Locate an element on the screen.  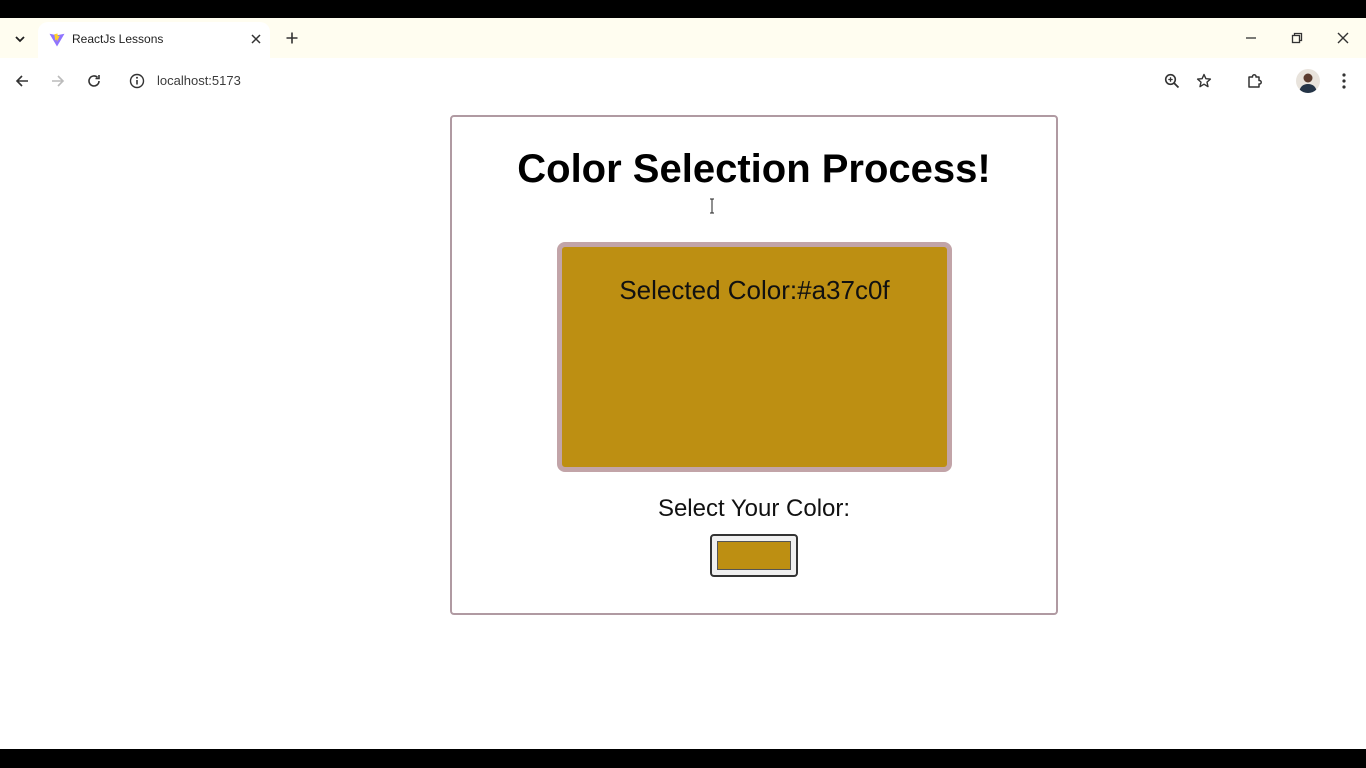
info-icon is located at coordinates (137, 81).